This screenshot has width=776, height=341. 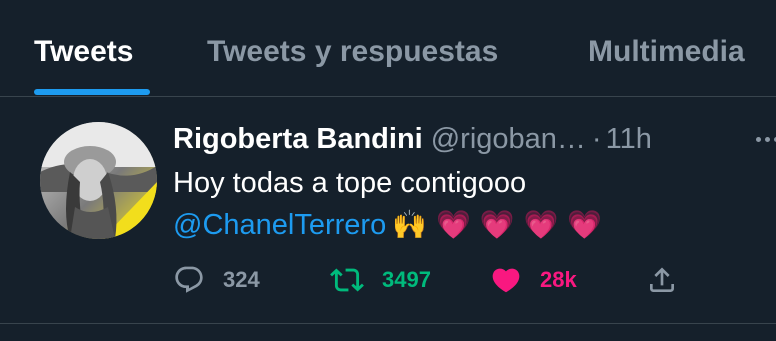 I want to click on heart-icon, so click(x=506, y=280).